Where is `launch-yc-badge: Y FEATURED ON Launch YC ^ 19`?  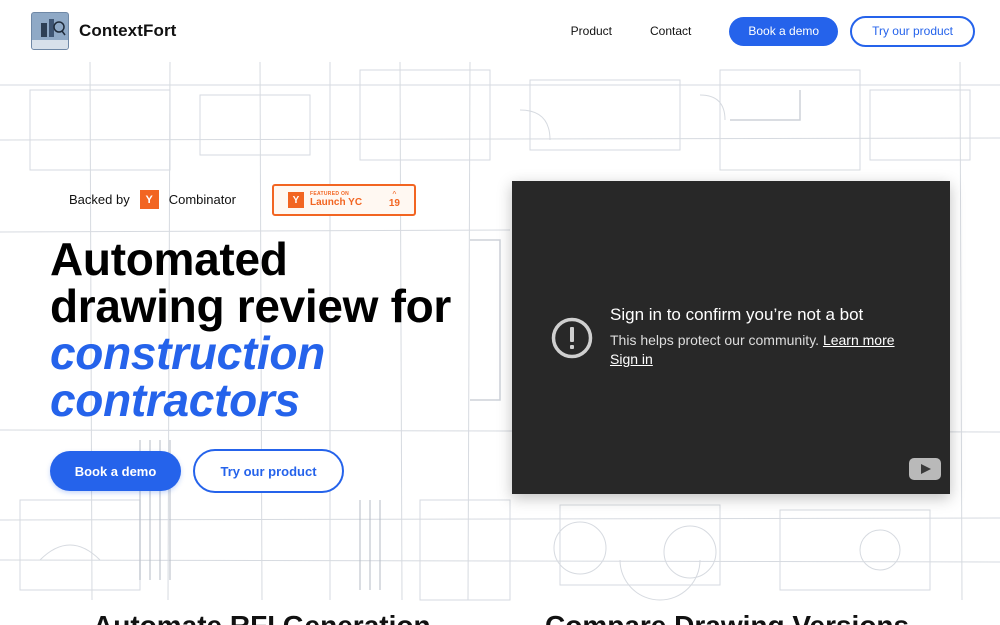
launch-yc-badge: Y FEATURED ON Launch YC ^ 19 is located at coordinates (344, 200).